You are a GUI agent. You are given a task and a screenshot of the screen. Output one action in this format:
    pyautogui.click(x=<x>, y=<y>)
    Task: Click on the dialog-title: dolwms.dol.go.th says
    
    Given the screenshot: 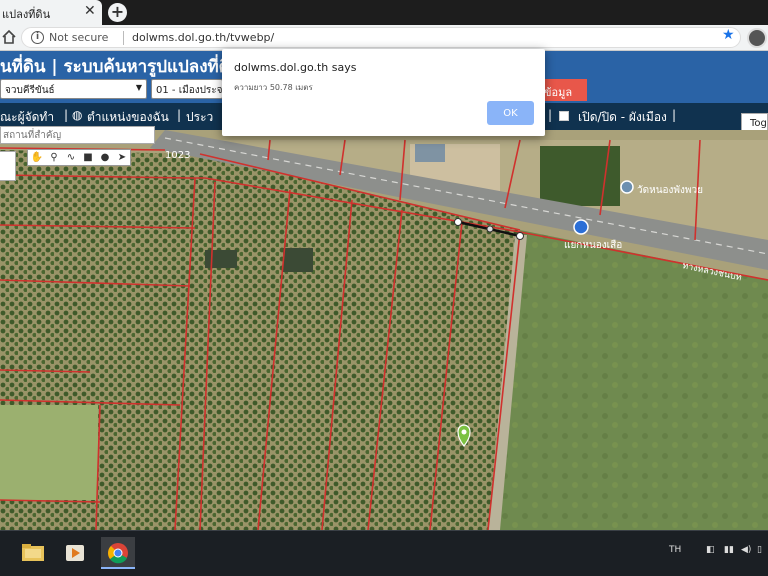 What is the action you would take?
    pyautogui.click(x=295, y=67)
    